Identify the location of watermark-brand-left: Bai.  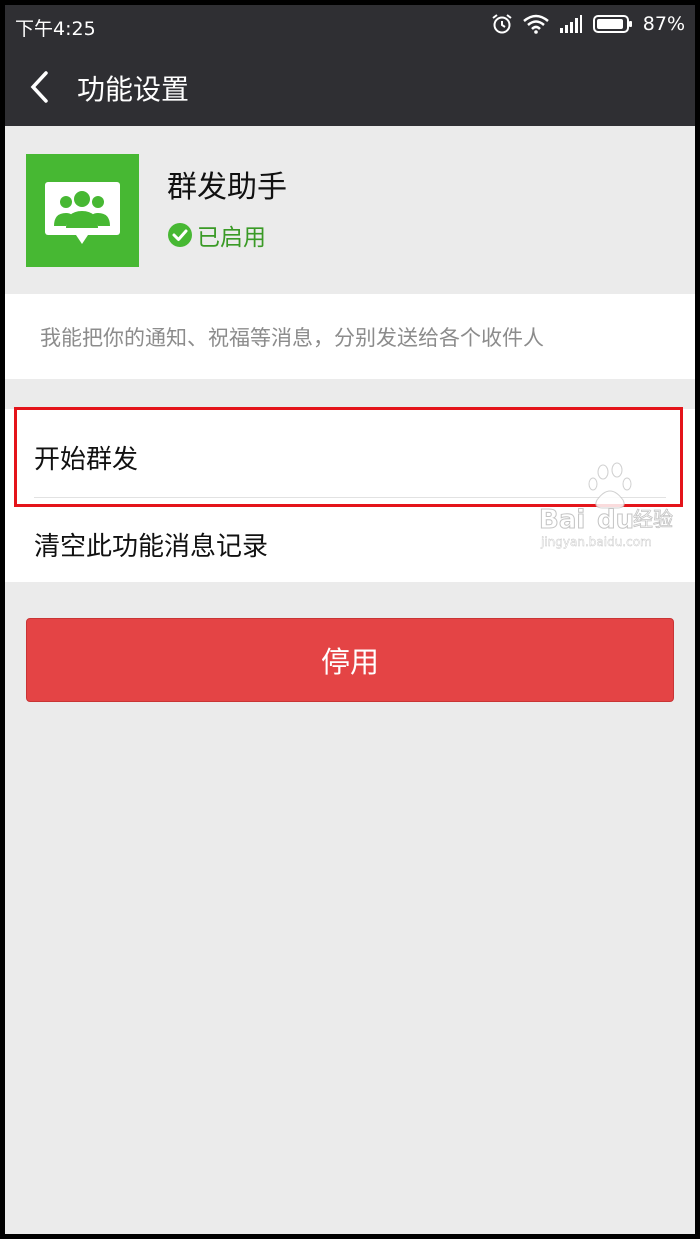
(562, 520).